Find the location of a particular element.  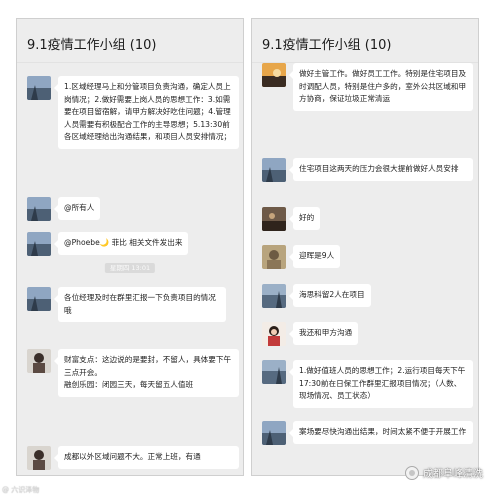

message-bubble: @Phoebe🌙 菲比 相关文件发出来 is located at coordinates (121, 243).